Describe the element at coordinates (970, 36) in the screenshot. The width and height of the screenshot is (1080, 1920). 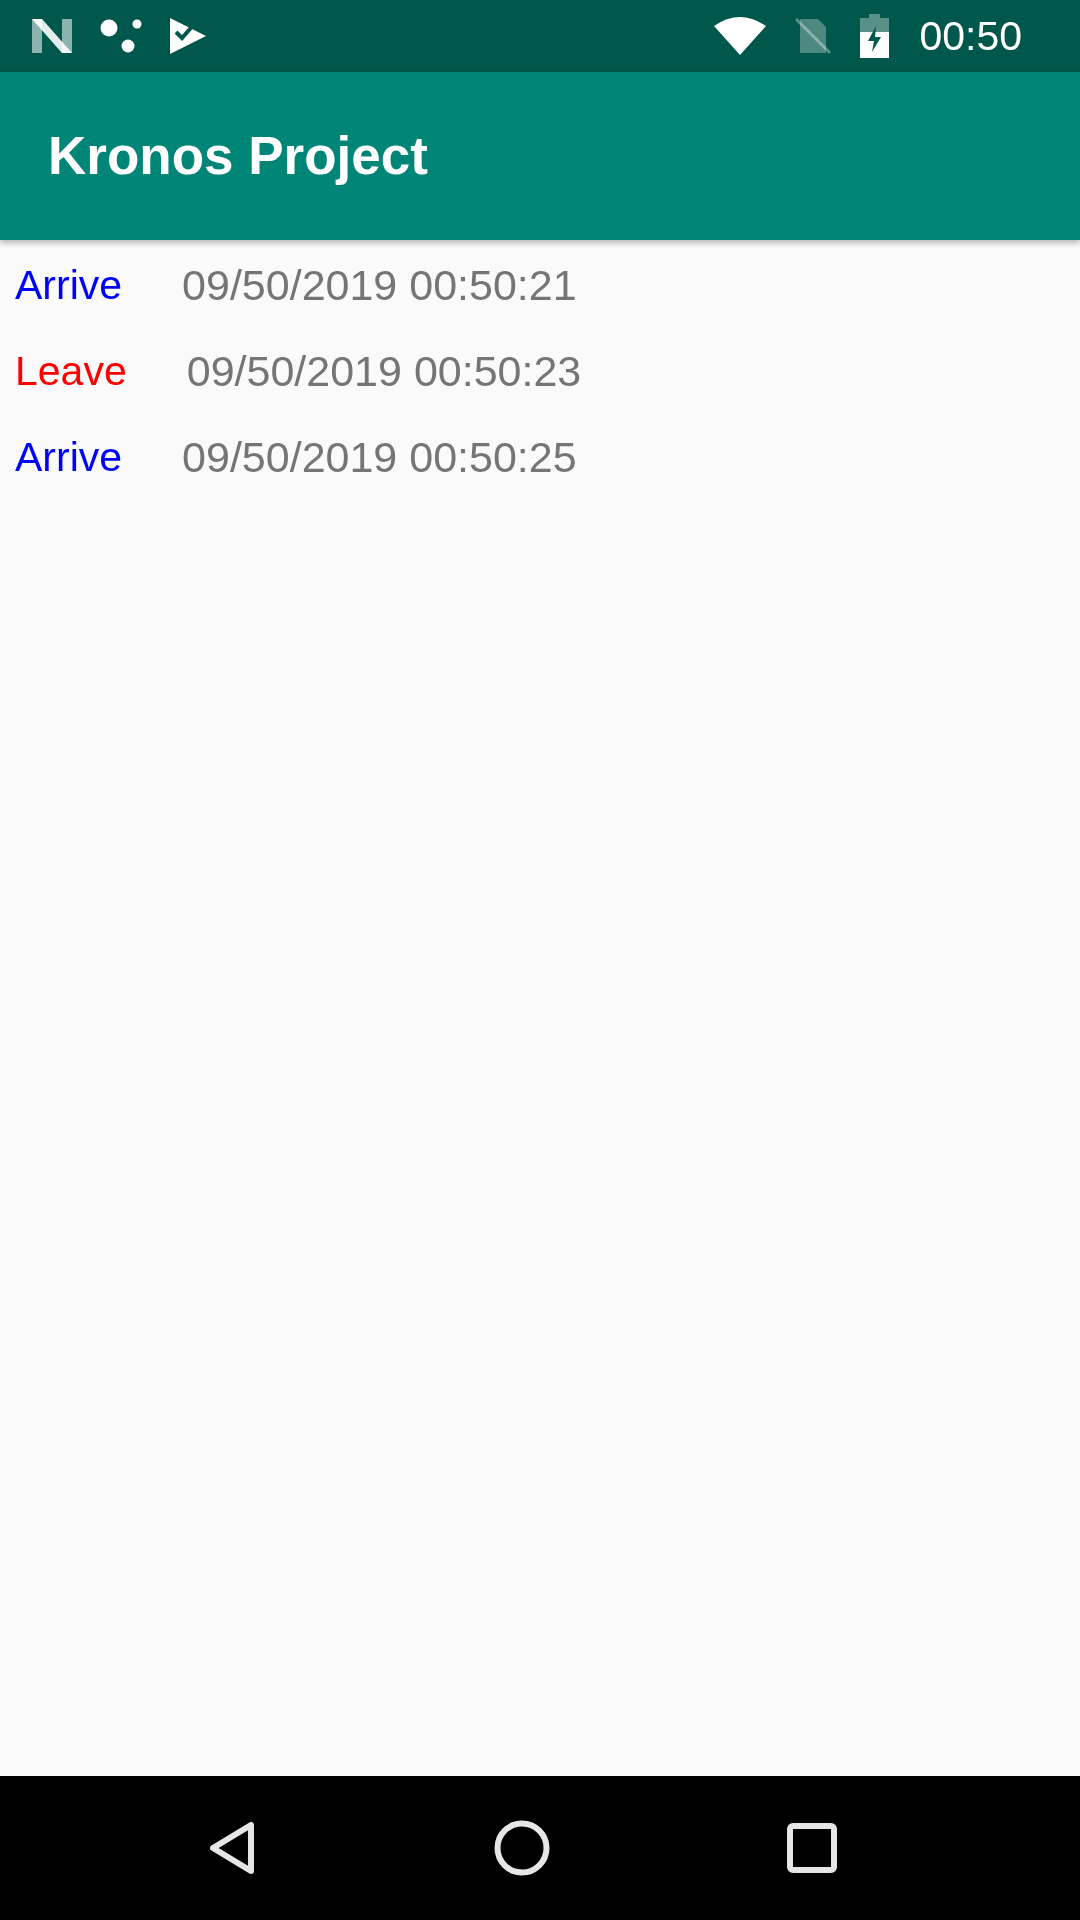
I see `status-time: 00:50` at that location.